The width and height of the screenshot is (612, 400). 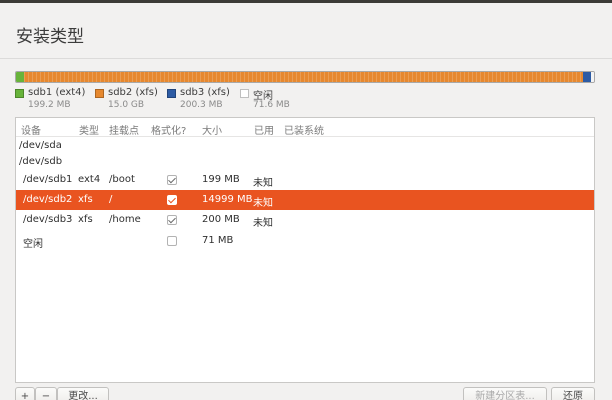 What do you see at coordinates (305, 220) in the screenshot?
I see `table-row: /dev/sdb3 xfs /home 200 MB 未知` at bounding box center [305, 220].